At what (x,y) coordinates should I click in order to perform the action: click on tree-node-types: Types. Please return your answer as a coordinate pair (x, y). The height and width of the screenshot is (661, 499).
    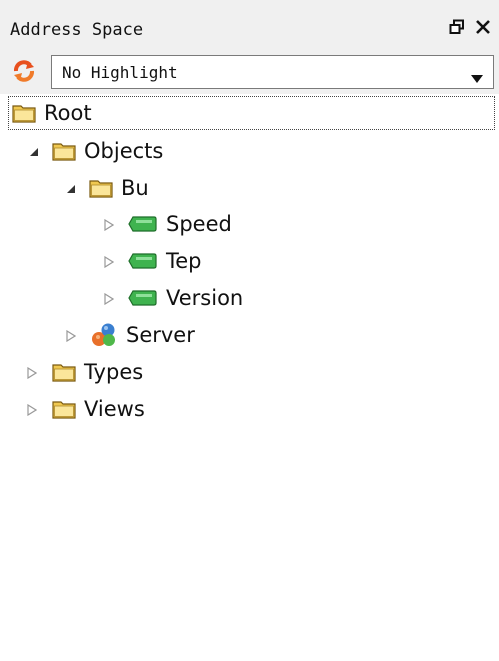
    Looking at the image, I should click on (97, 372).